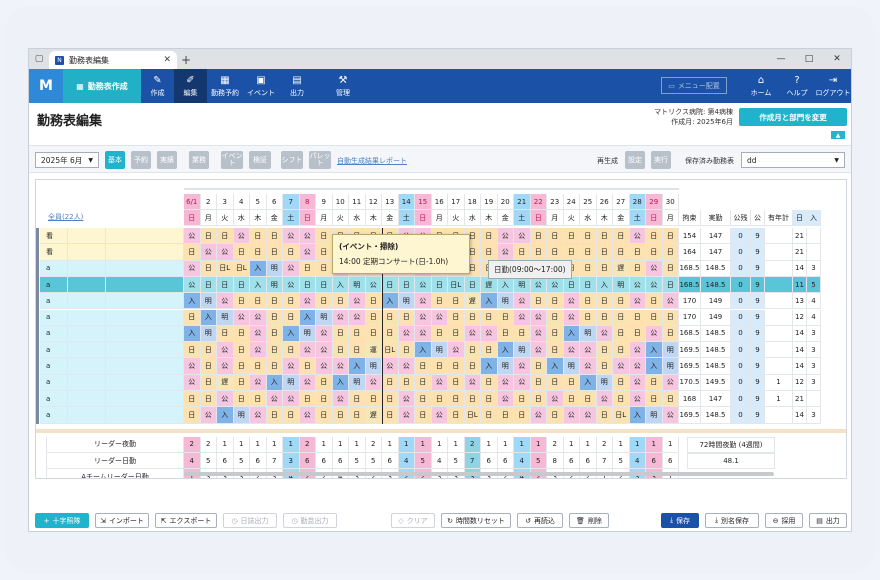 This screenshot has width=880, height=580. Describe the element at coordinates (115, 160) in the screenshot. I see `toolbar-button-0: 基本` at that location.